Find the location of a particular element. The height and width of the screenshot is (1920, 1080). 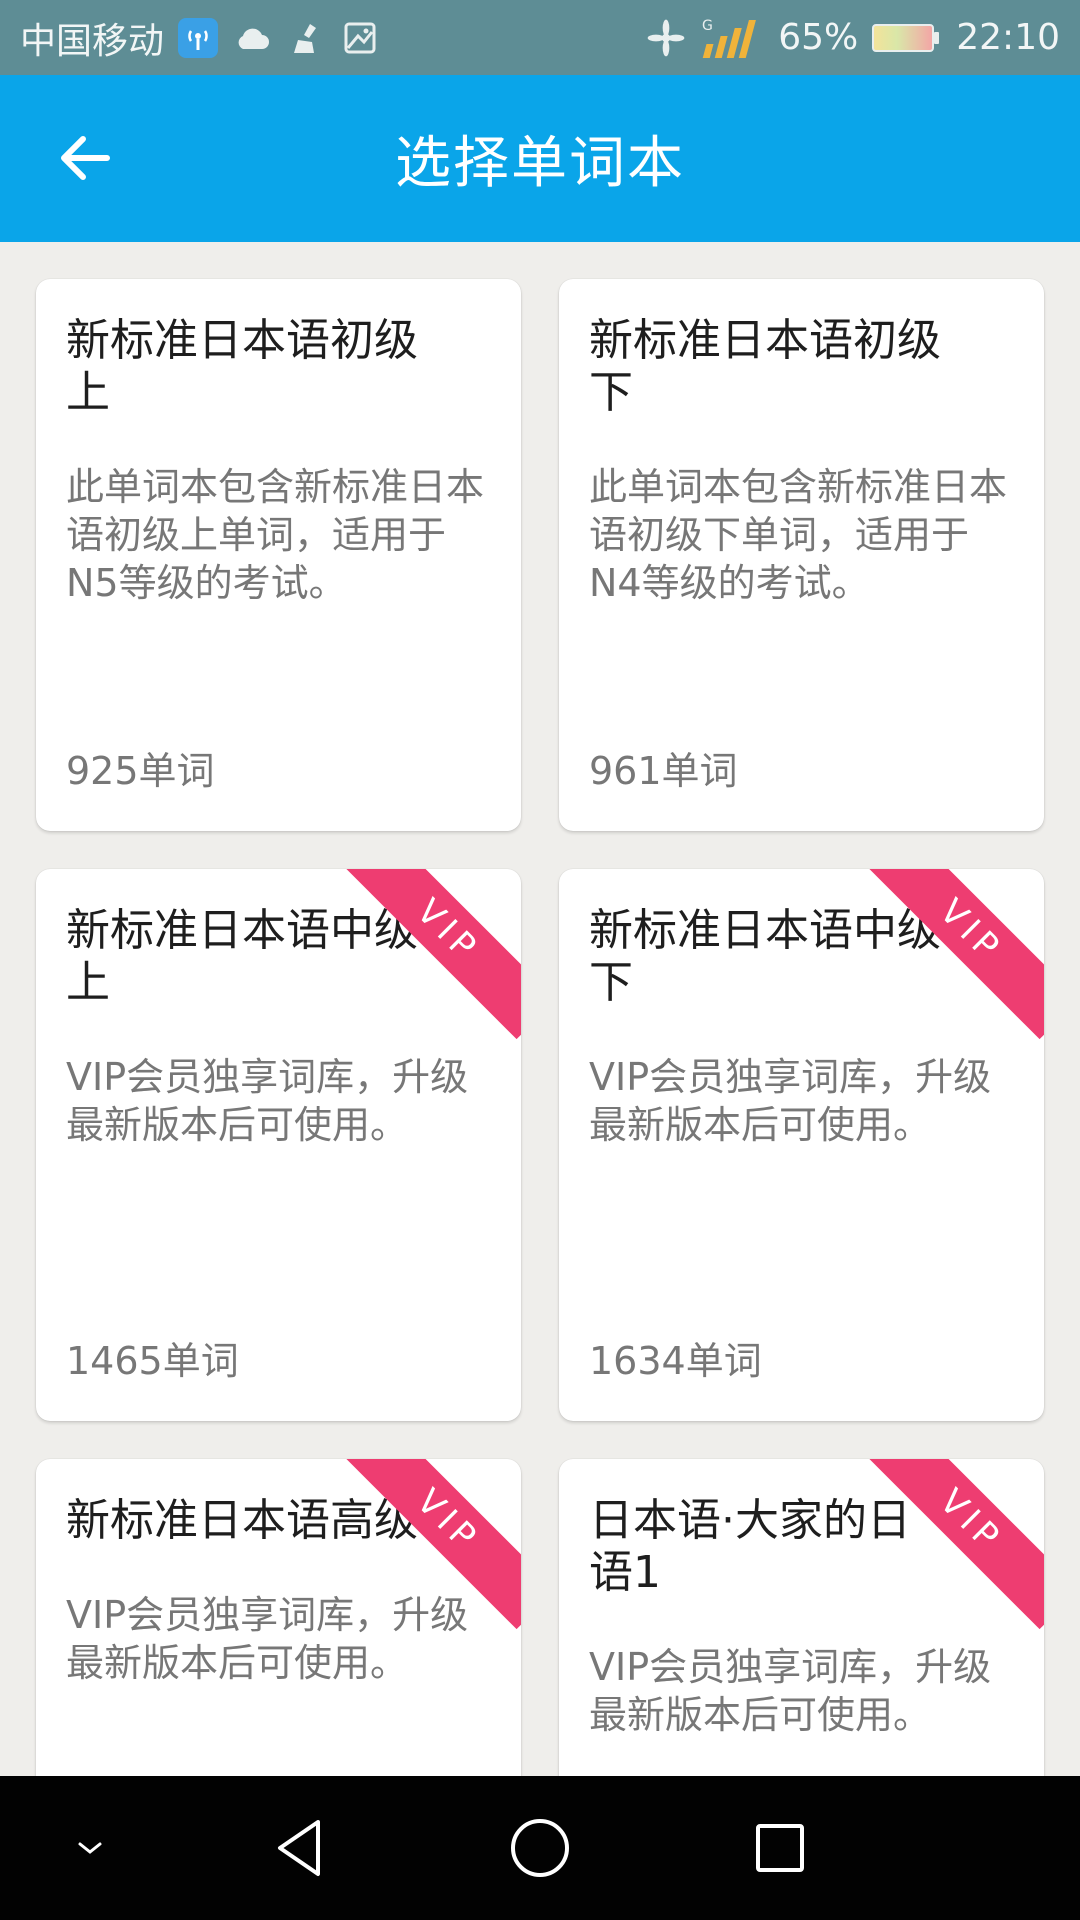

cleaner-icon is located at coordinates (306, 38).